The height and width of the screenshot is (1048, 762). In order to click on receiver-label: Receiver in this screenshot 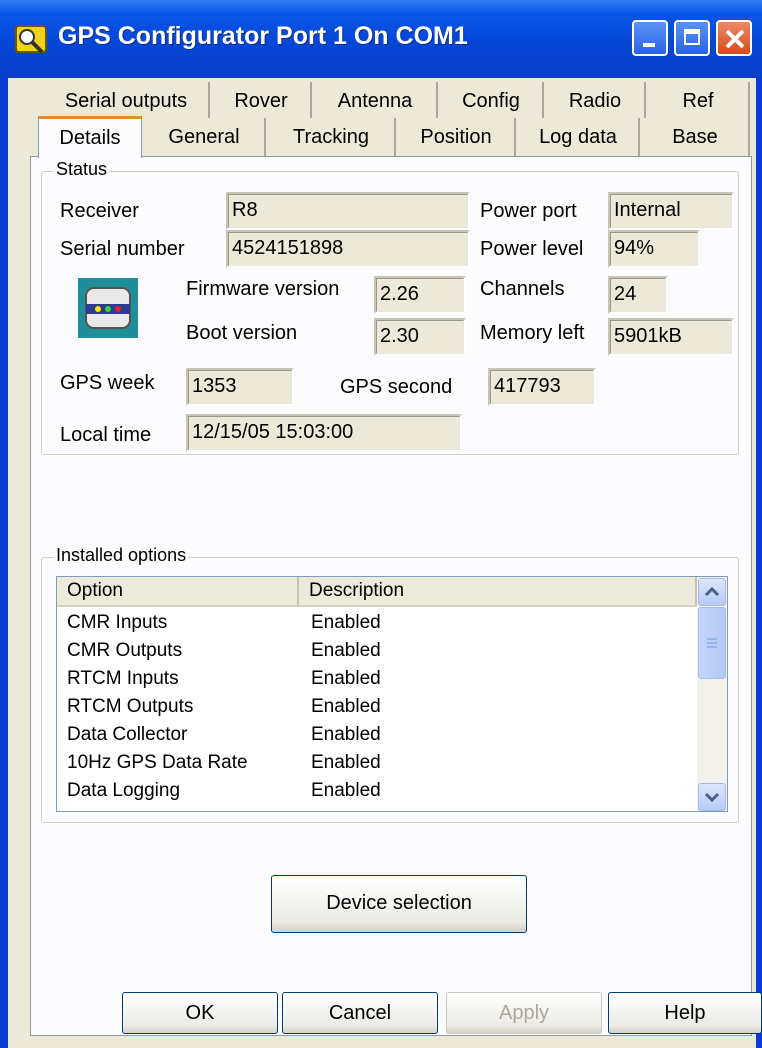, I will do `click(99, 211)`.